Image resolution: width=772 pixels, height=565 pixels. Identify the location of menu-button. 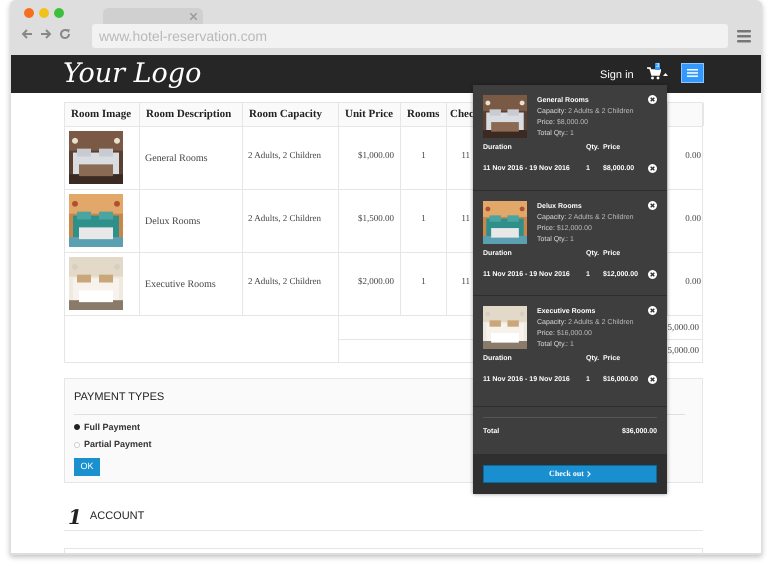
(692, 73).